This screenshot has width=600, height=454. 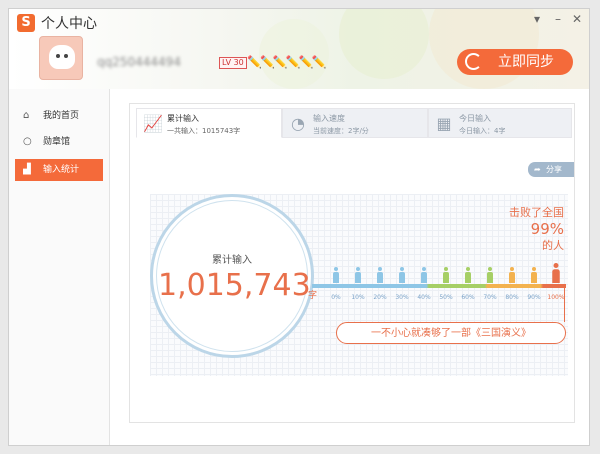 What do you see at coordinates (355, 123) in the screenshot?
I see `tab-input-speed: ◔ 输入速度 当前速度：2字/分` at bounding box center [355, 123].